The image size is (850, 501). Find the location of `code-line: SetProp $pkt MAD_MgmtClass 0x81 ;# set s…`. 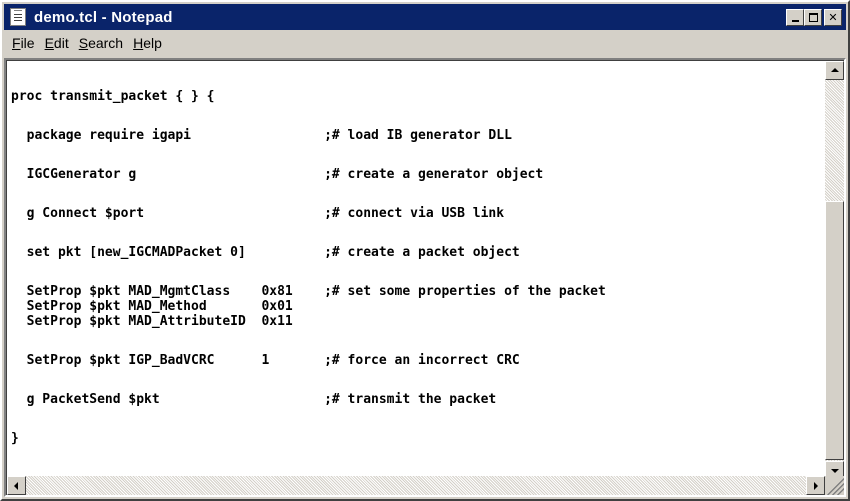

code-line: SetProp $pkt MAD_MgmtClass 0x81 ;# set s… is located at coordinates (308, 291).